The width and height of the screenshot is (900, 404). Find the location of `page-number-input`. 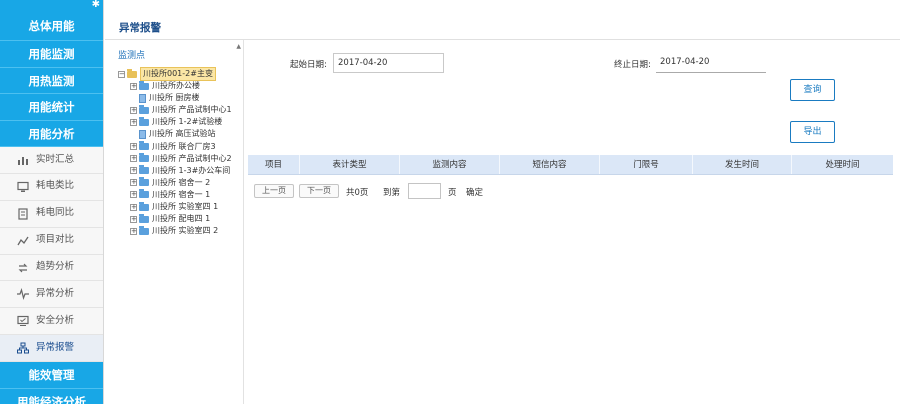

page-number-input is located at coordinates (424, 191).